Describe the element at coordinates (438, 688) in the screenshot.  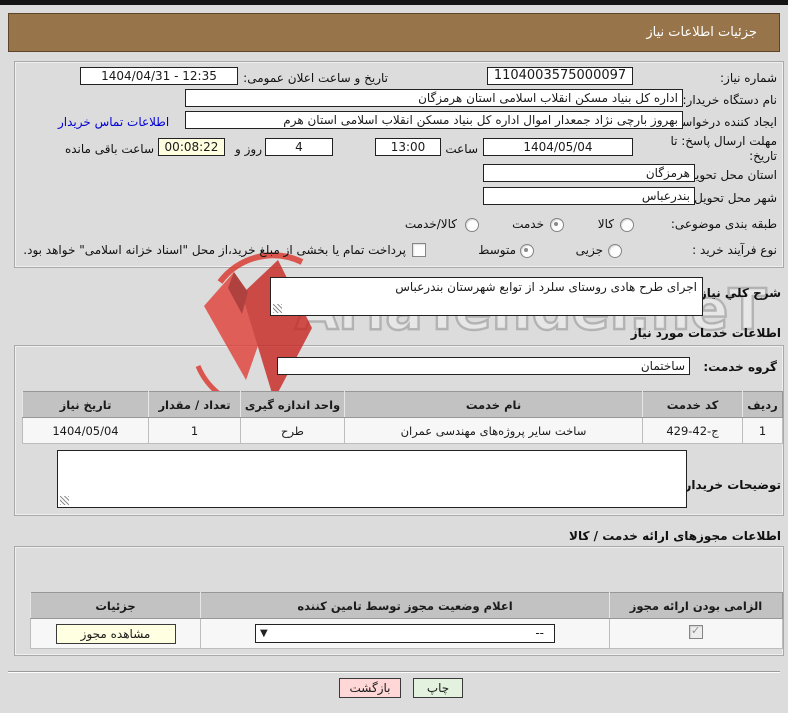
I see `print-button: چاپ` at that location.